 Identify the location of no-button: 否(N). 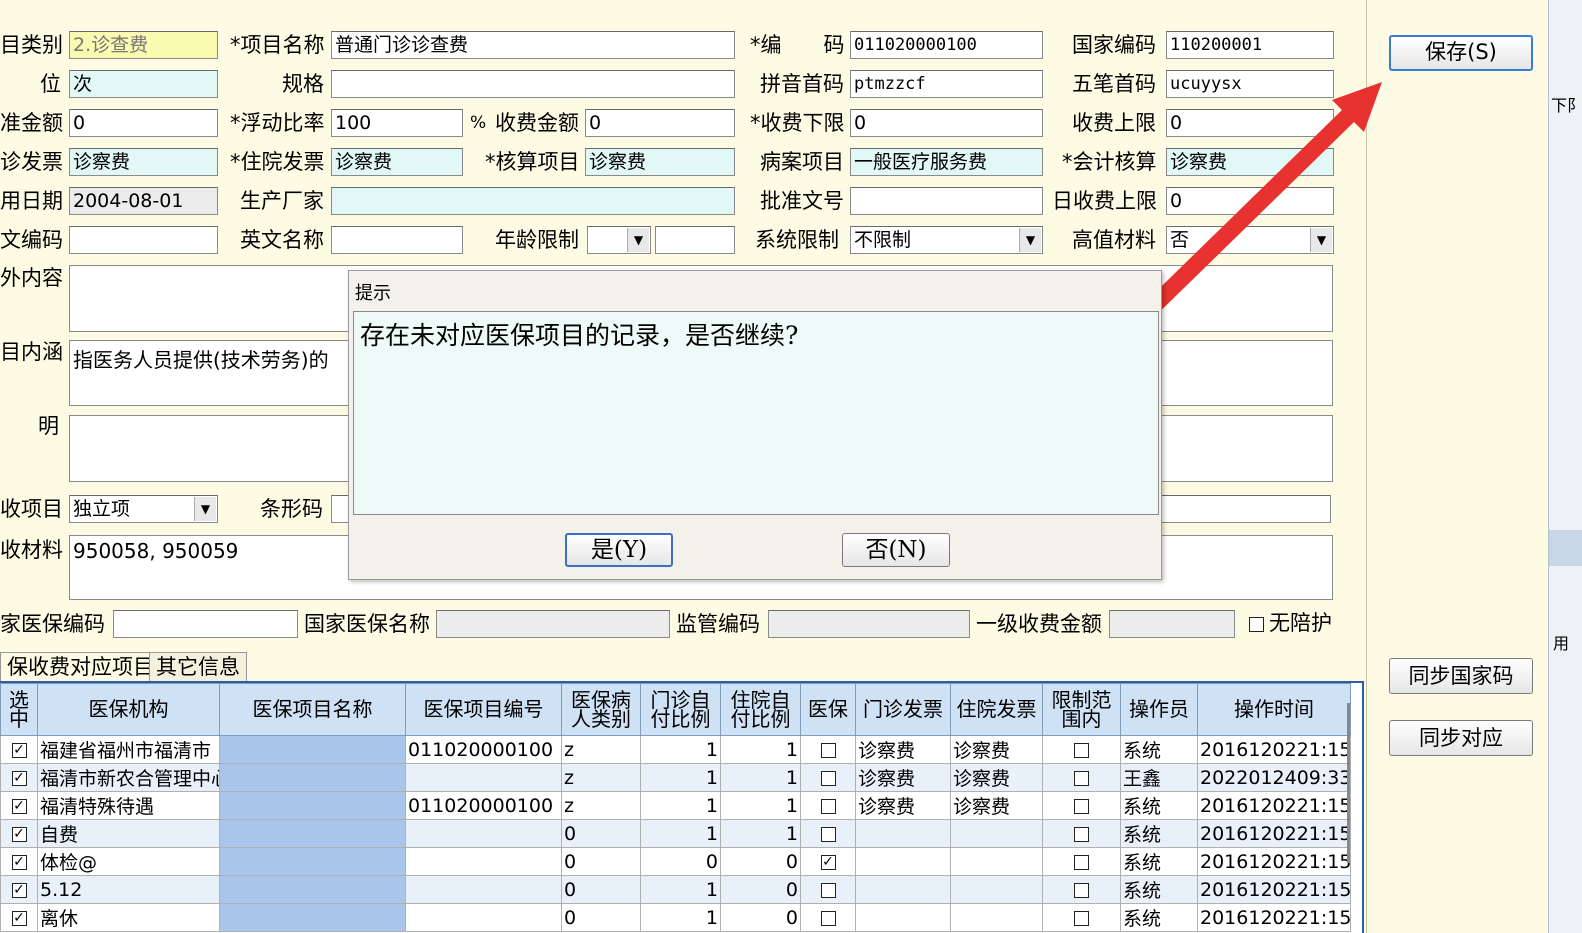
(896, 550).